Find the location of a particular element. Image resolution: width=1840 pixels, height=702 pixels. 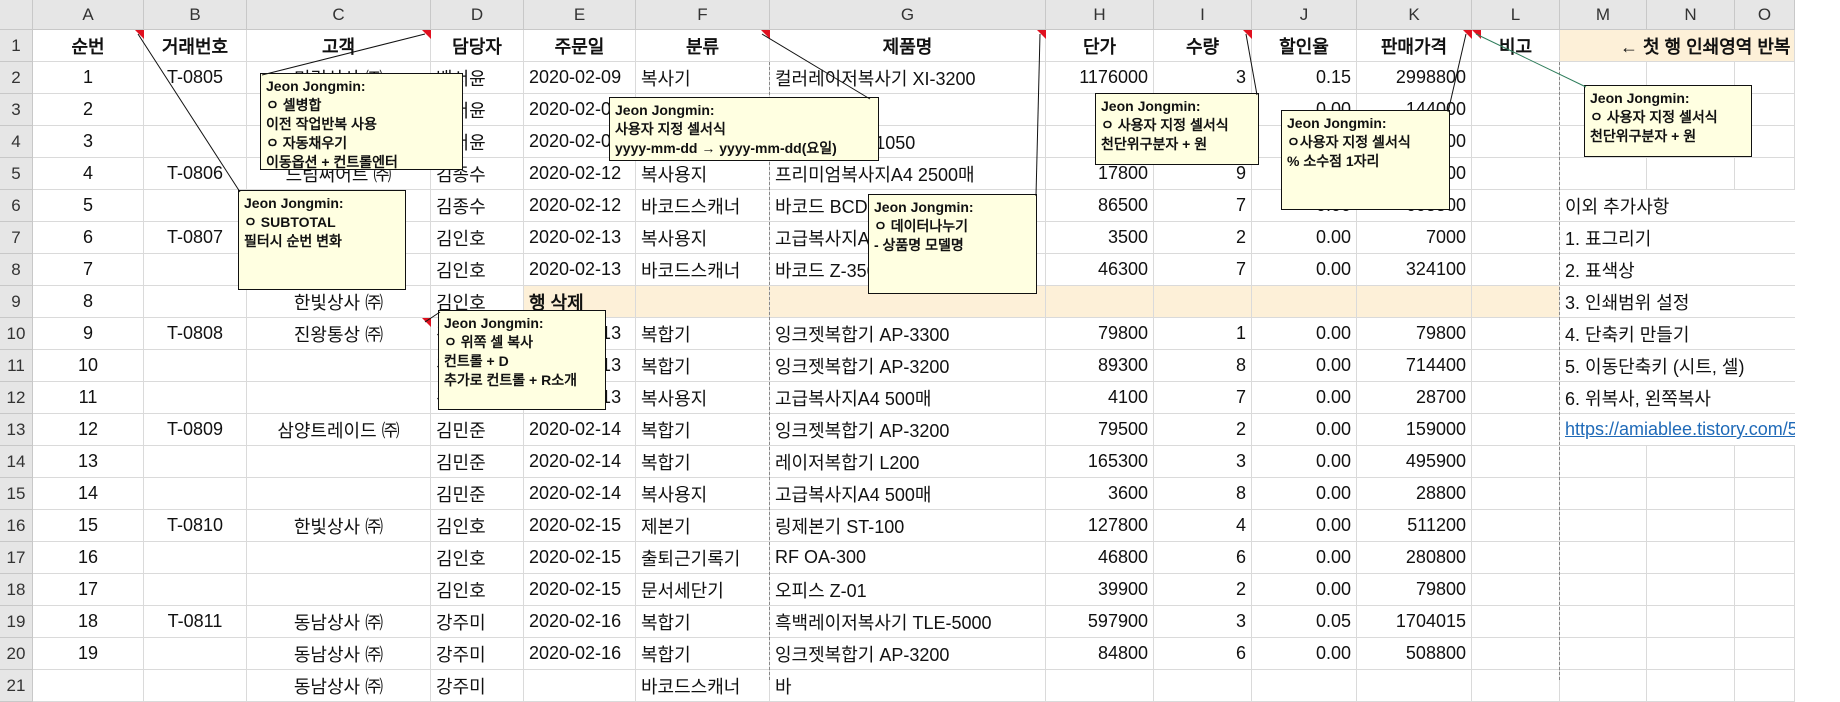

comment-box-k: Jeon Jongmin: ㅇ사용자 지정 셀서식 % 소수점 1자리 is located at coordinates (1365, 160).